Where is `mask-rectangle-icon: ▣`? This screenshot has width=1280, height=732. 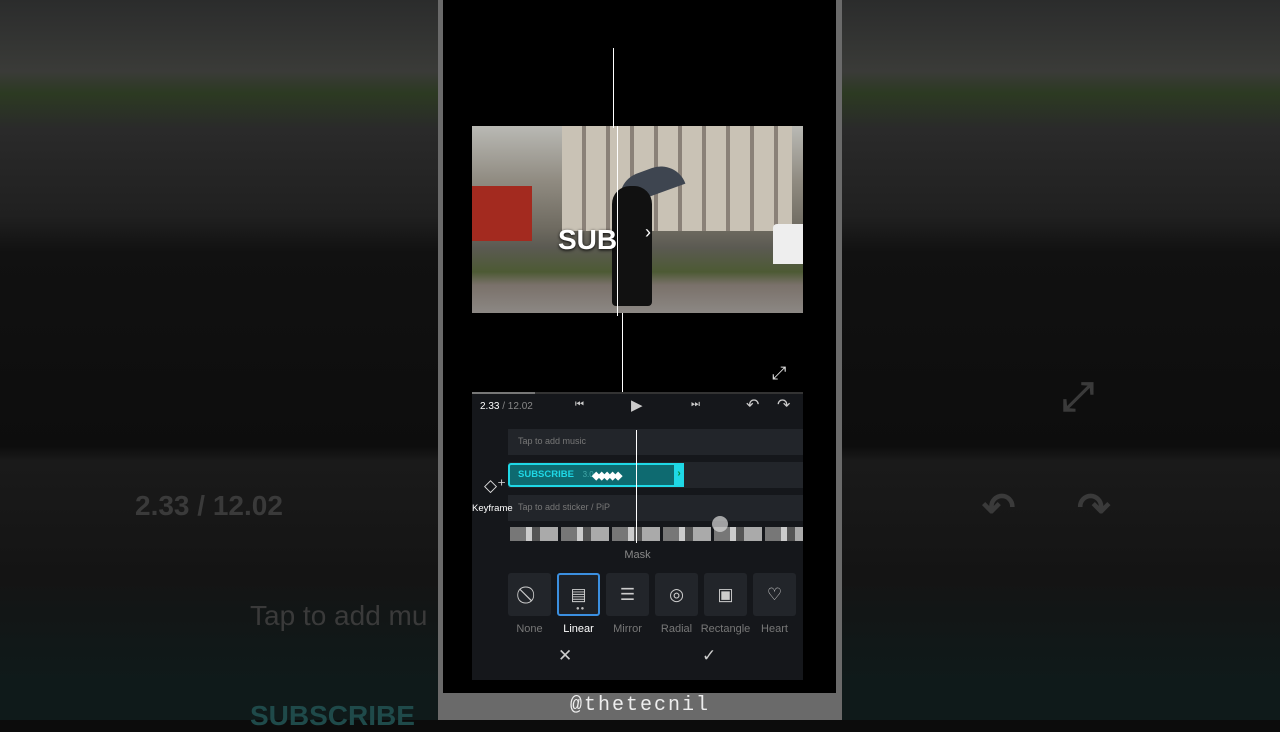
mask-rectangle-icon: ▣ is located at coordinates (725, 594).